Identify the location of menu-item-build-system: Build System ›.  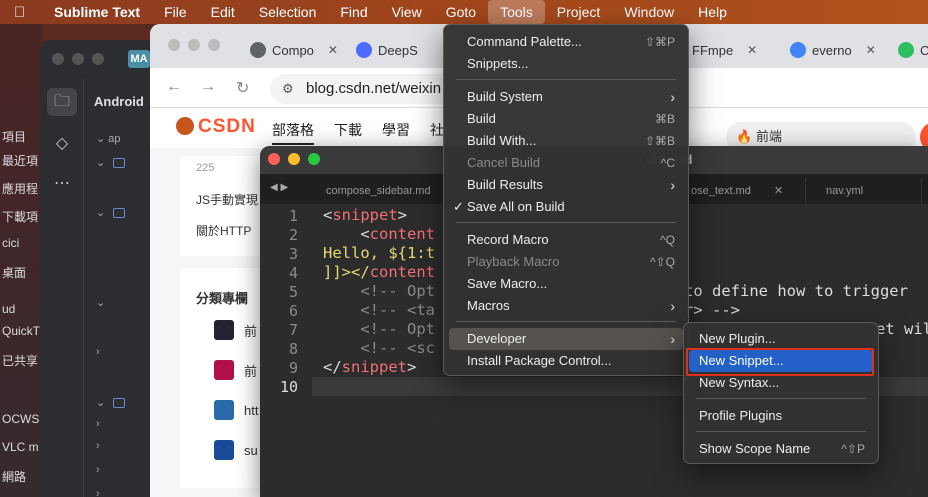
(566, 97).